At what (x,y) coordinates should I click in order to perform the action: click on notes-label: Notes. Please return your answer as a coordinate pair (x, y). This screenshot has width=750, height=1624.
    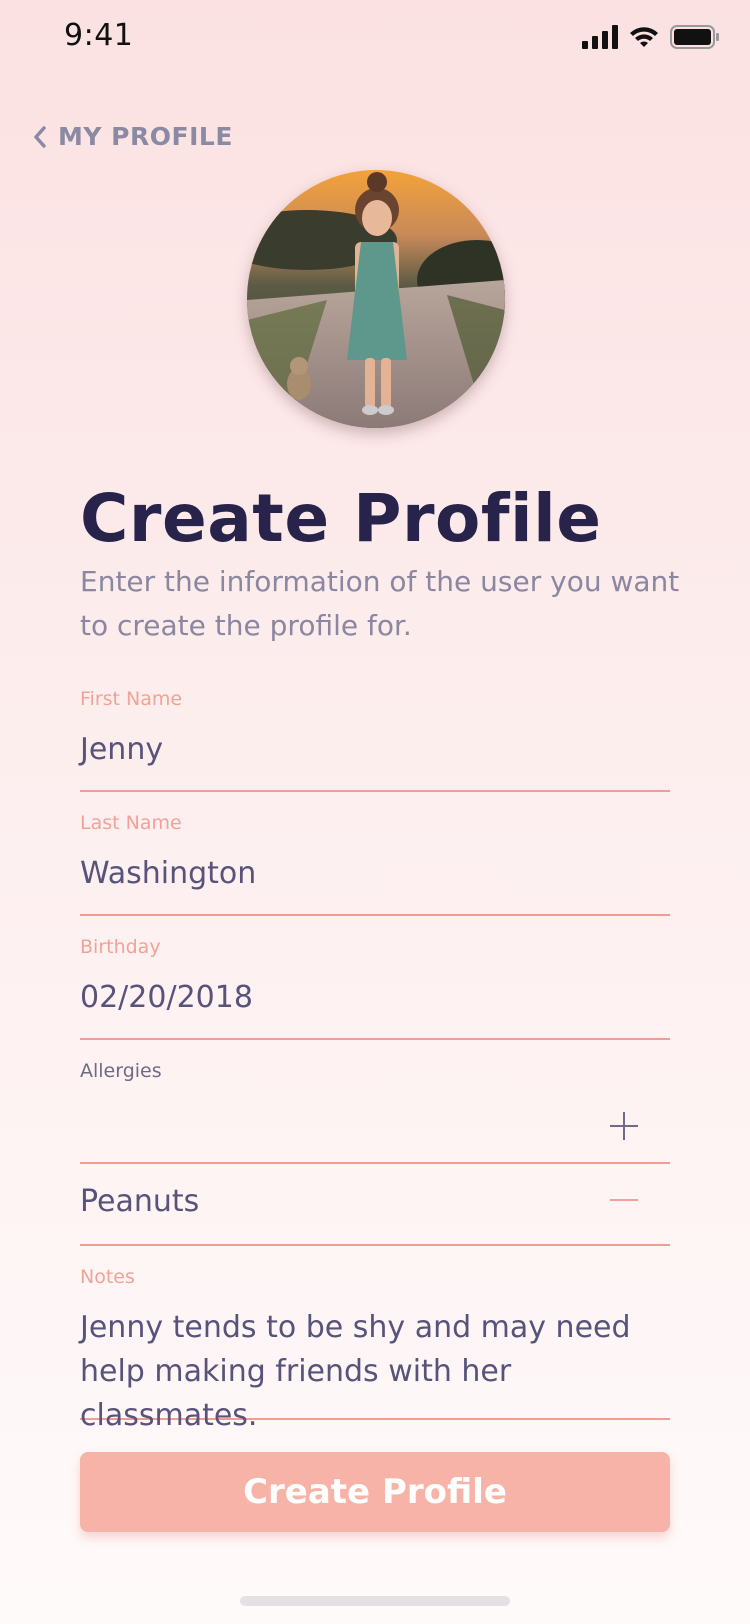
    Looking at the image, I should click on (107, 1277).